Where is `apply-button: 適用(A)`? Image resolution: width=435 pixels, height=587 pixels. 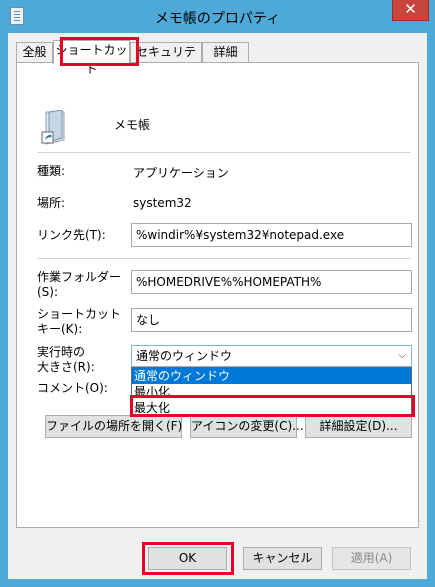
apply-button: 適用(A) is located at coordinates (371, 558).